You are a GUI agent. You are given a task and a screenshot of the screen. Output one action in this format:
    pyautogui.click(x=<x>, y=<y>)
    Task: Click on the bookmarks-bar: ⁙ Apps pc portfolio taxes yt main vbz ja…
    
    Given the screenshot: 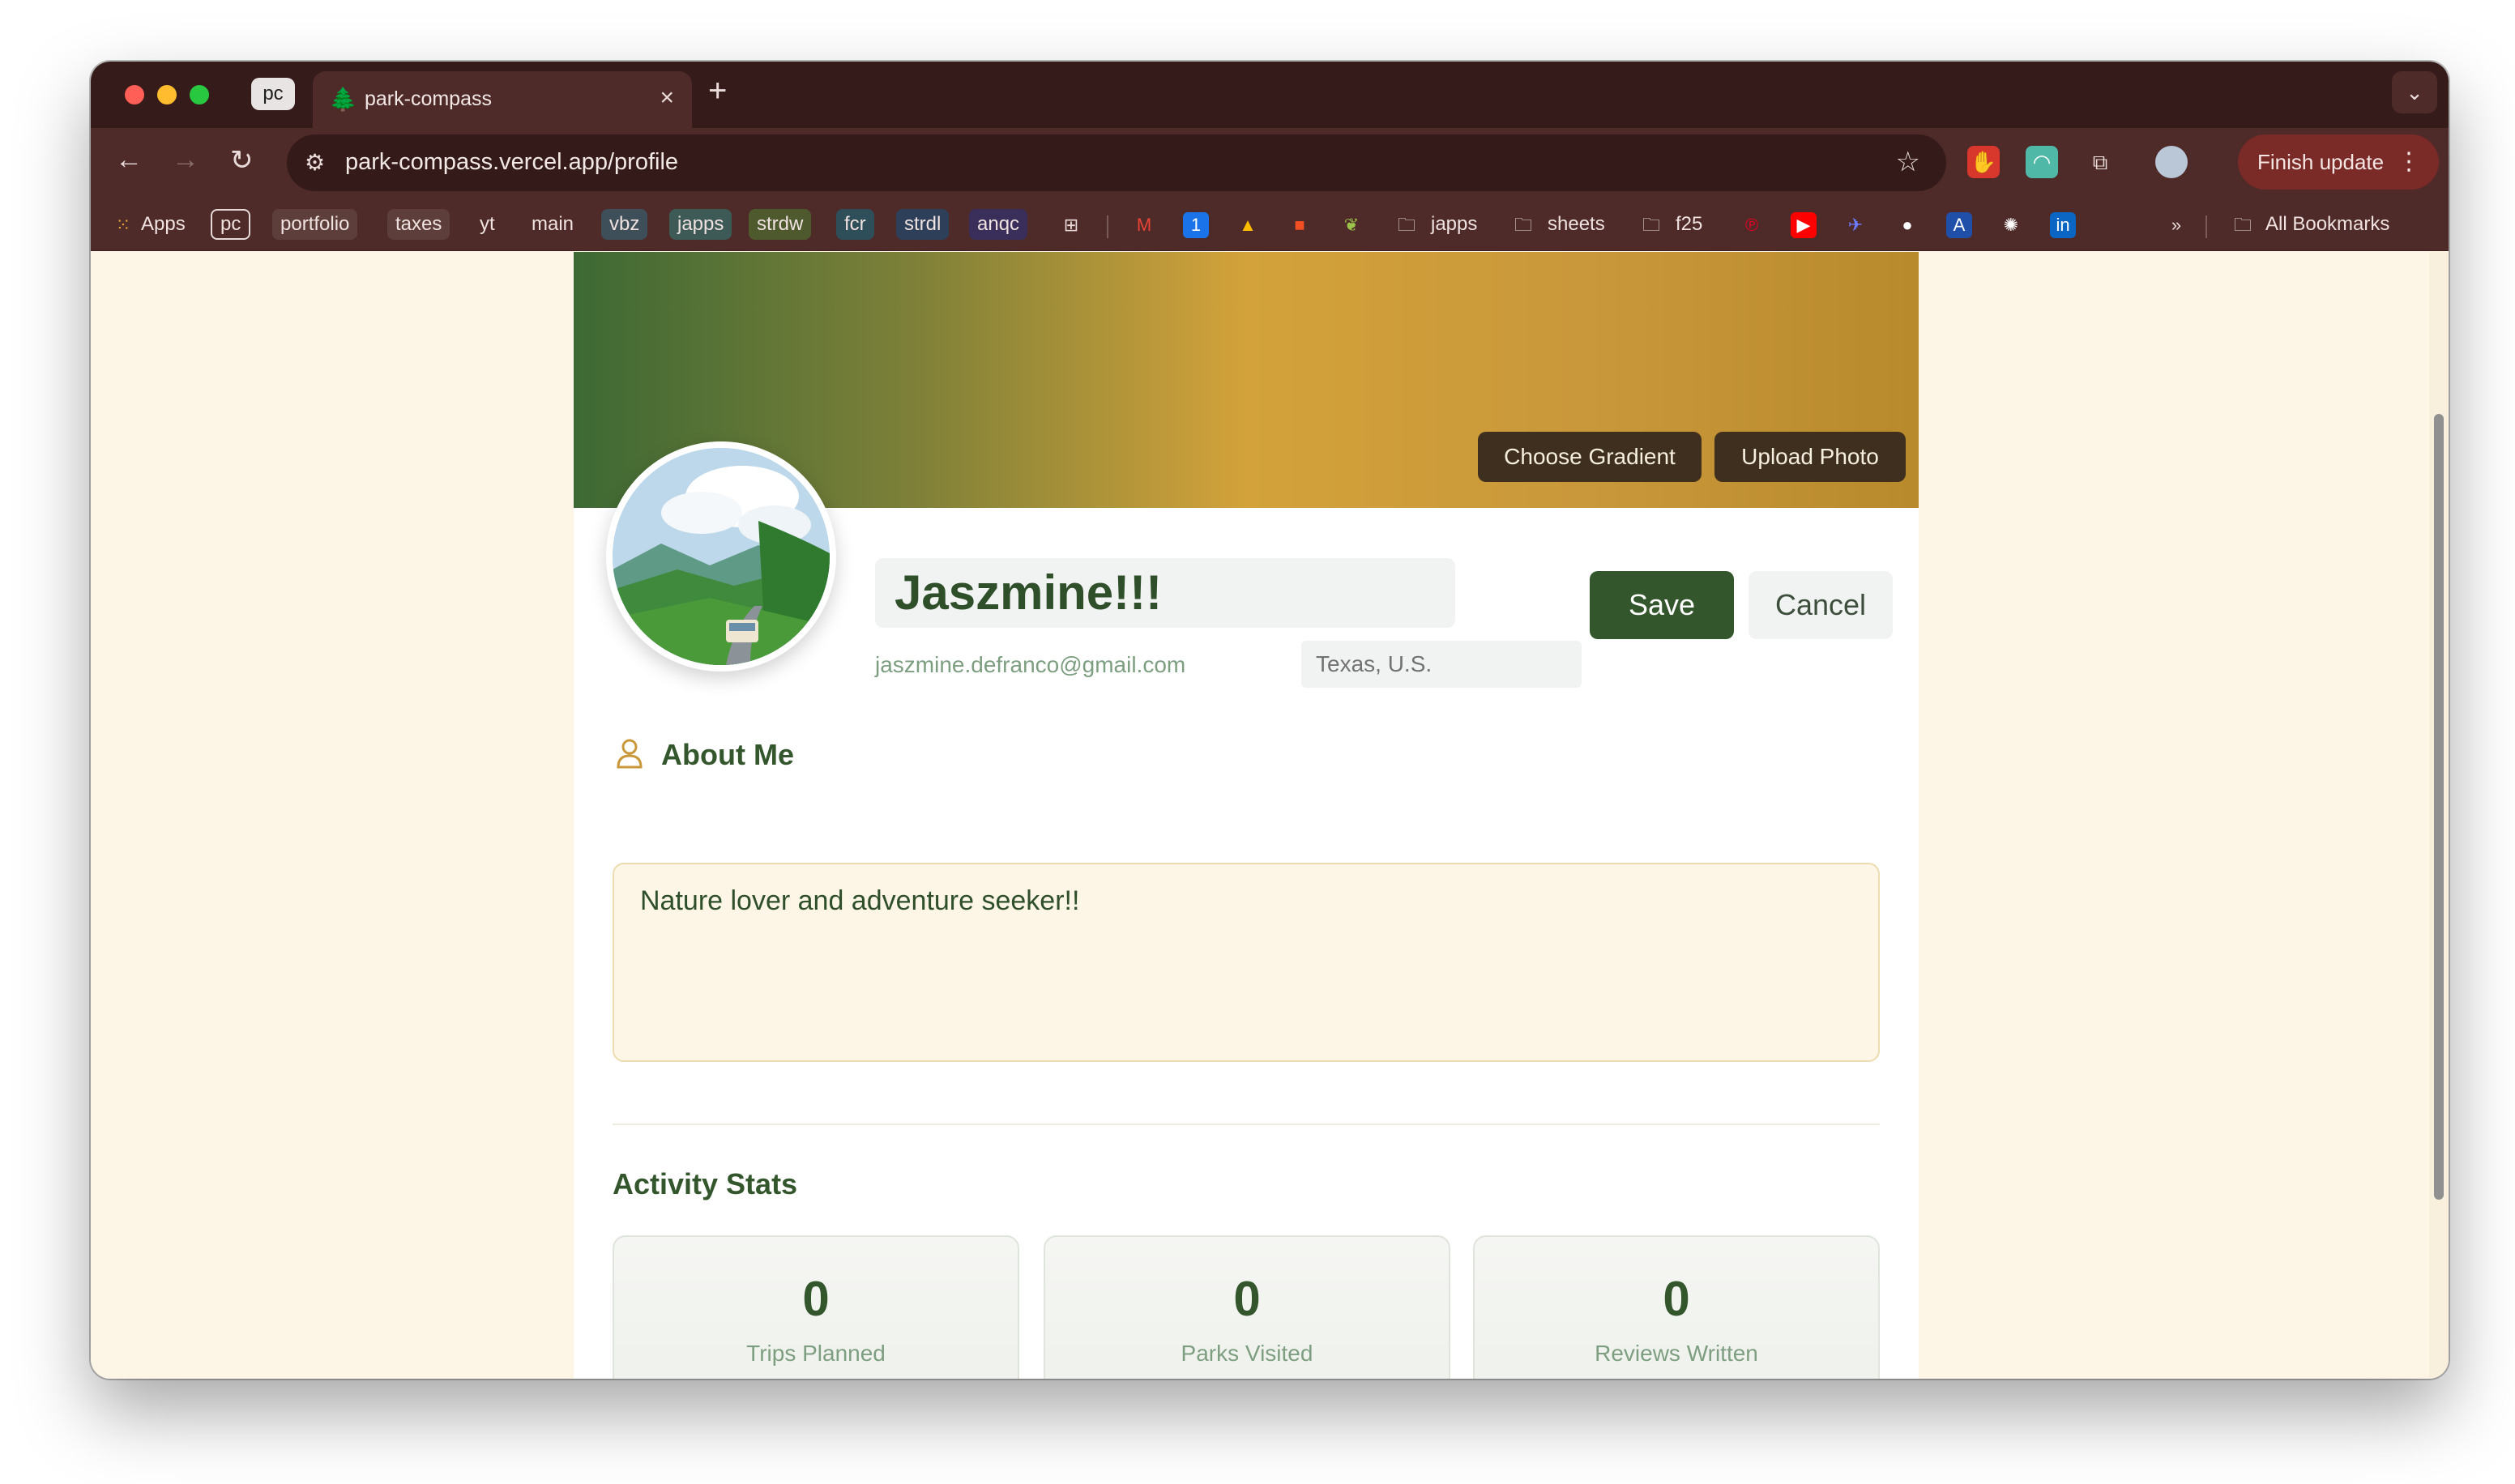 What is the action you would take?
    pyautogui.click(x=1270, y=225)
    